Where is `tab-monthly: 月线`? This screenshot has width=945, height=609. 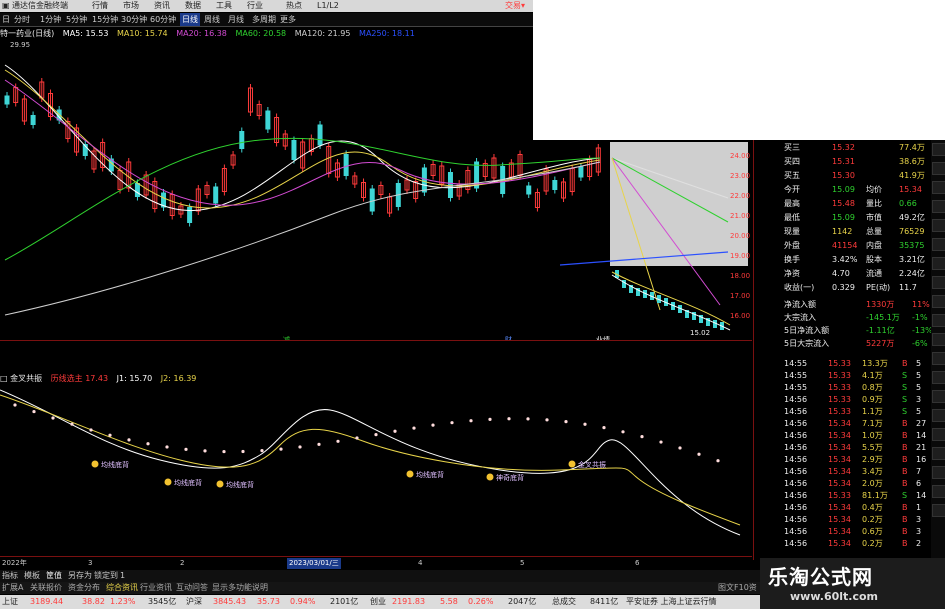
tab-monthly: 月线 is located at coordinates (236, 19).